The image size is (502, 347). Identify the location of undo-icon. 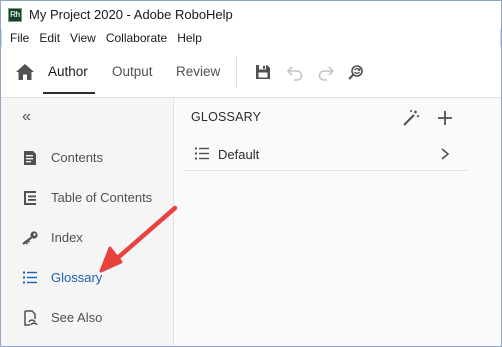
(295, 72).